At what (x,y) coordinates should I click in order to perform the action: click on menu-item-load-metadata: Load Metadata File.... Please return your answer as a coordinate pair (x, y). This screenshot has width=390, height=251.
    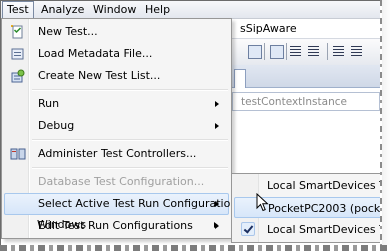
    Looking at the image, I should click on (116, 54).